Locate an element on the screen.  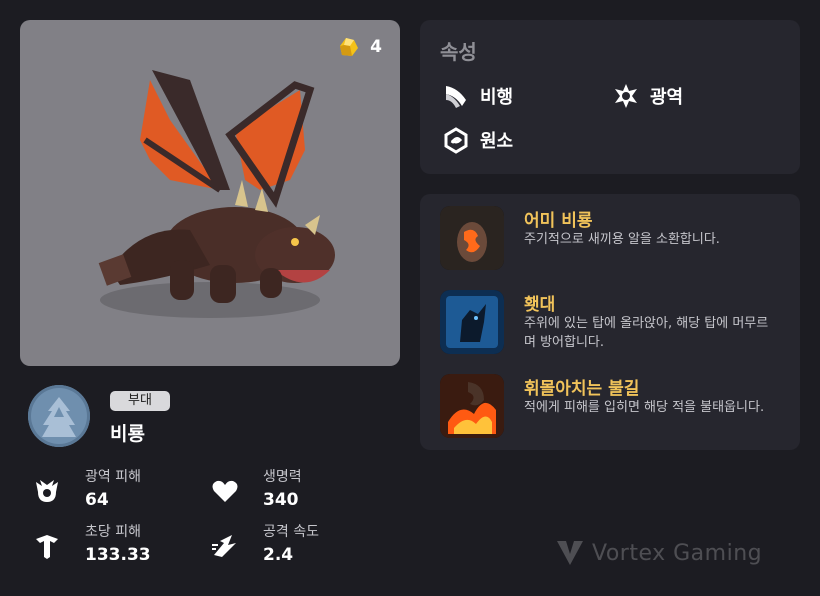
burst-icon is located at coordinates (626, 96).